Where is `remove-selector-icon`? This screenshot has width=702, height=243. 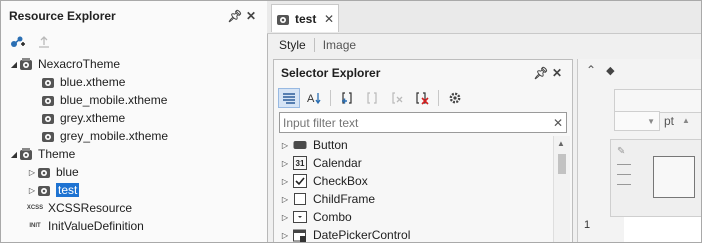
remove-selector-icon is located at coordinates (397, 98).